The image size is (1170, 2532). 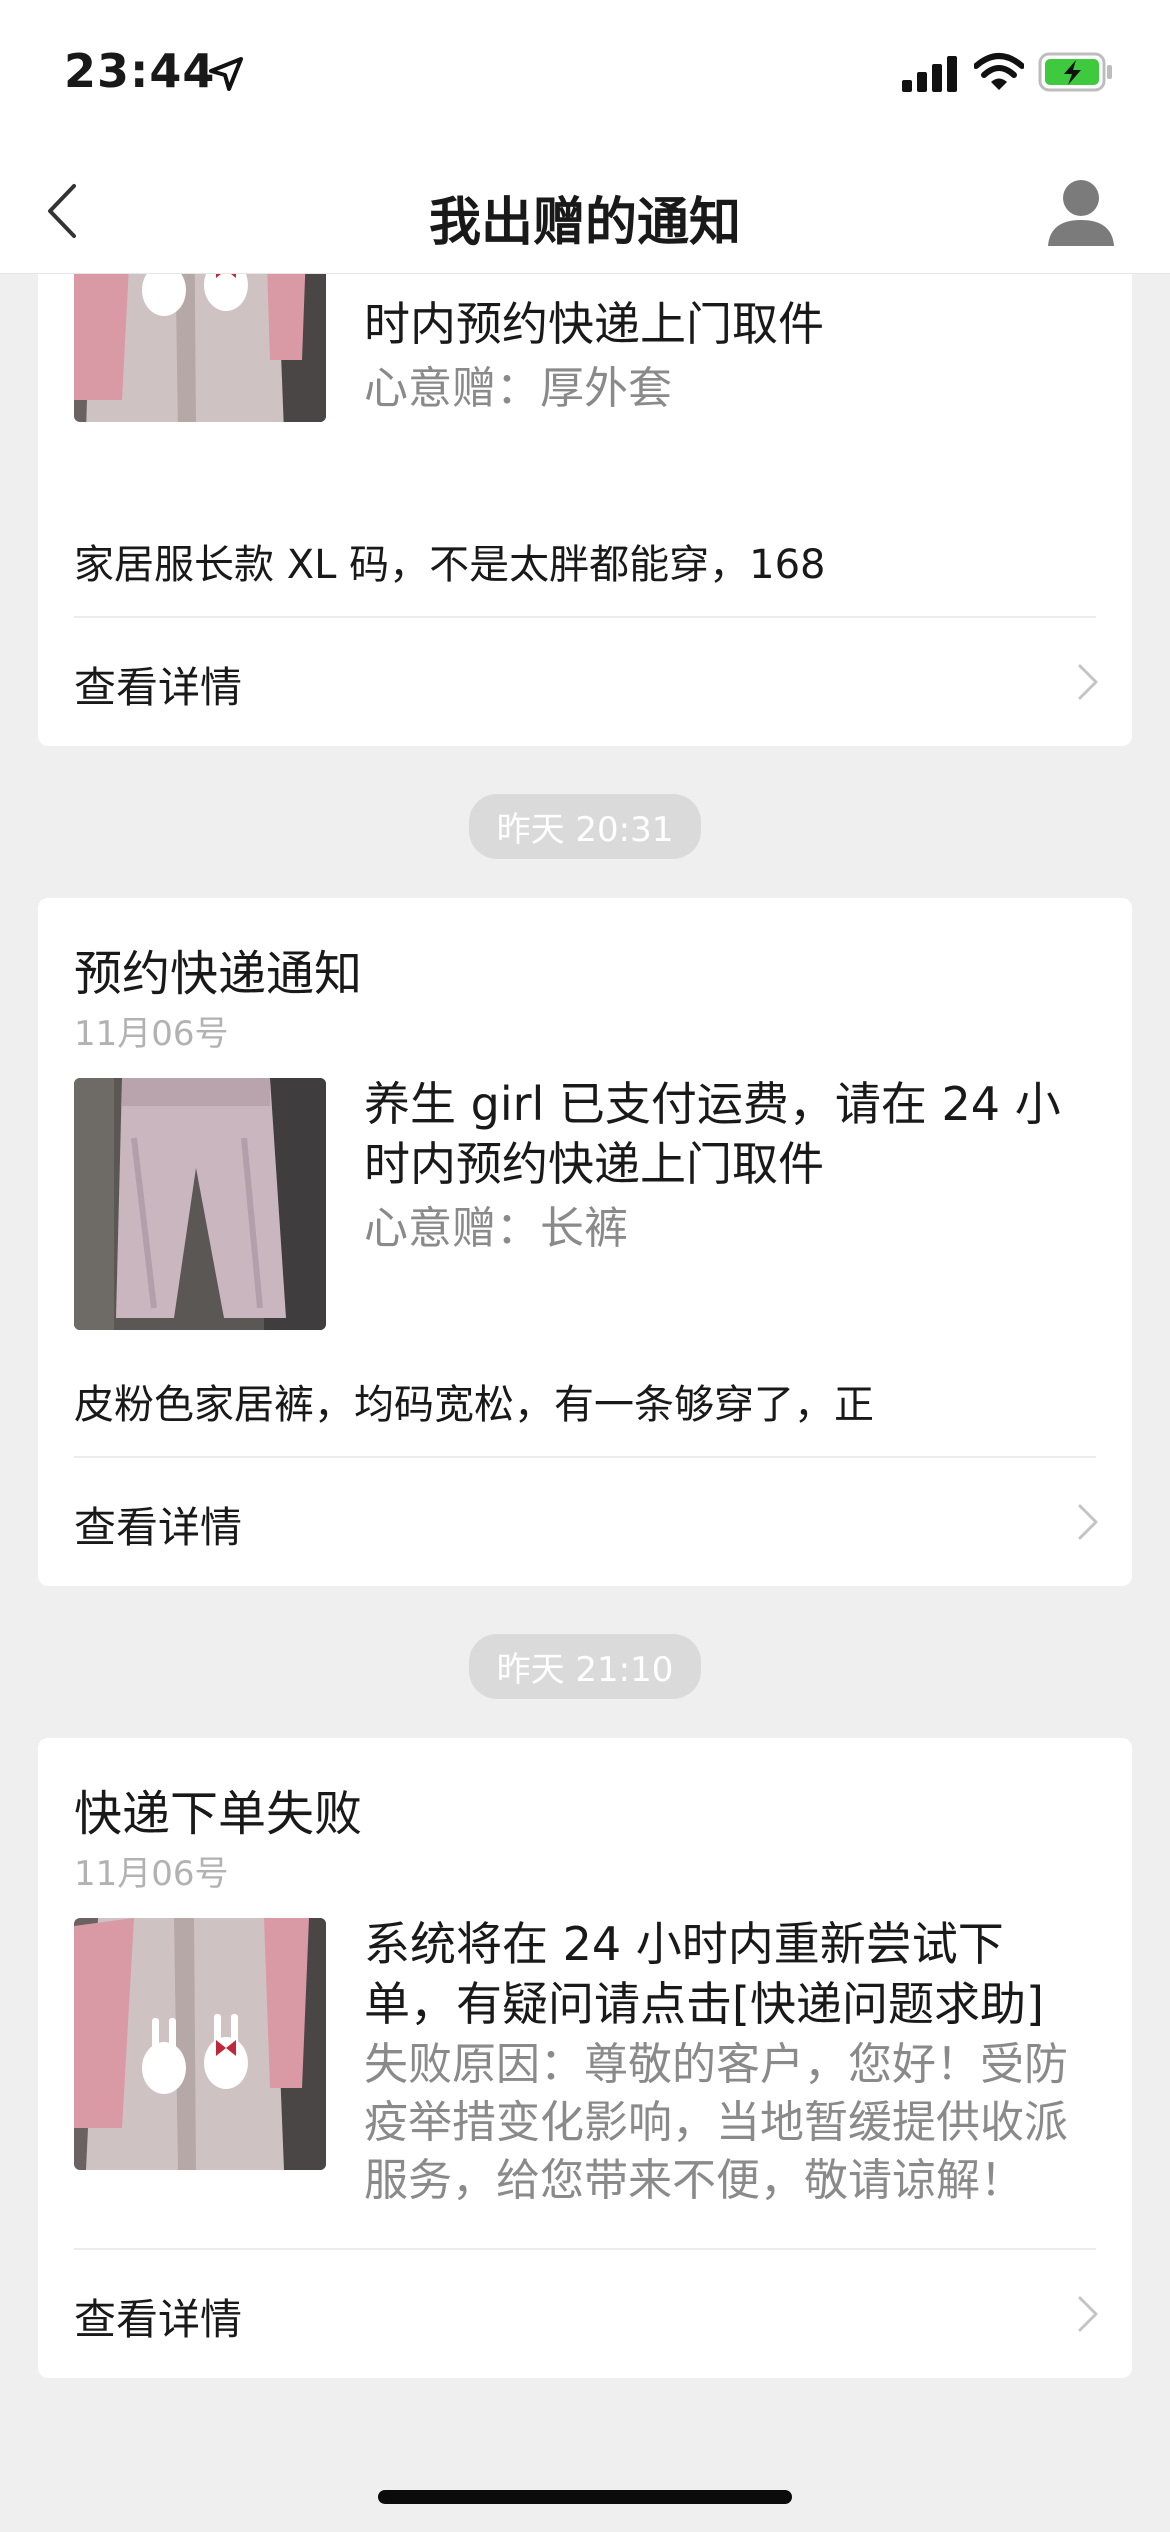 I want to click on pants-image, so click(x=200, y=1204).